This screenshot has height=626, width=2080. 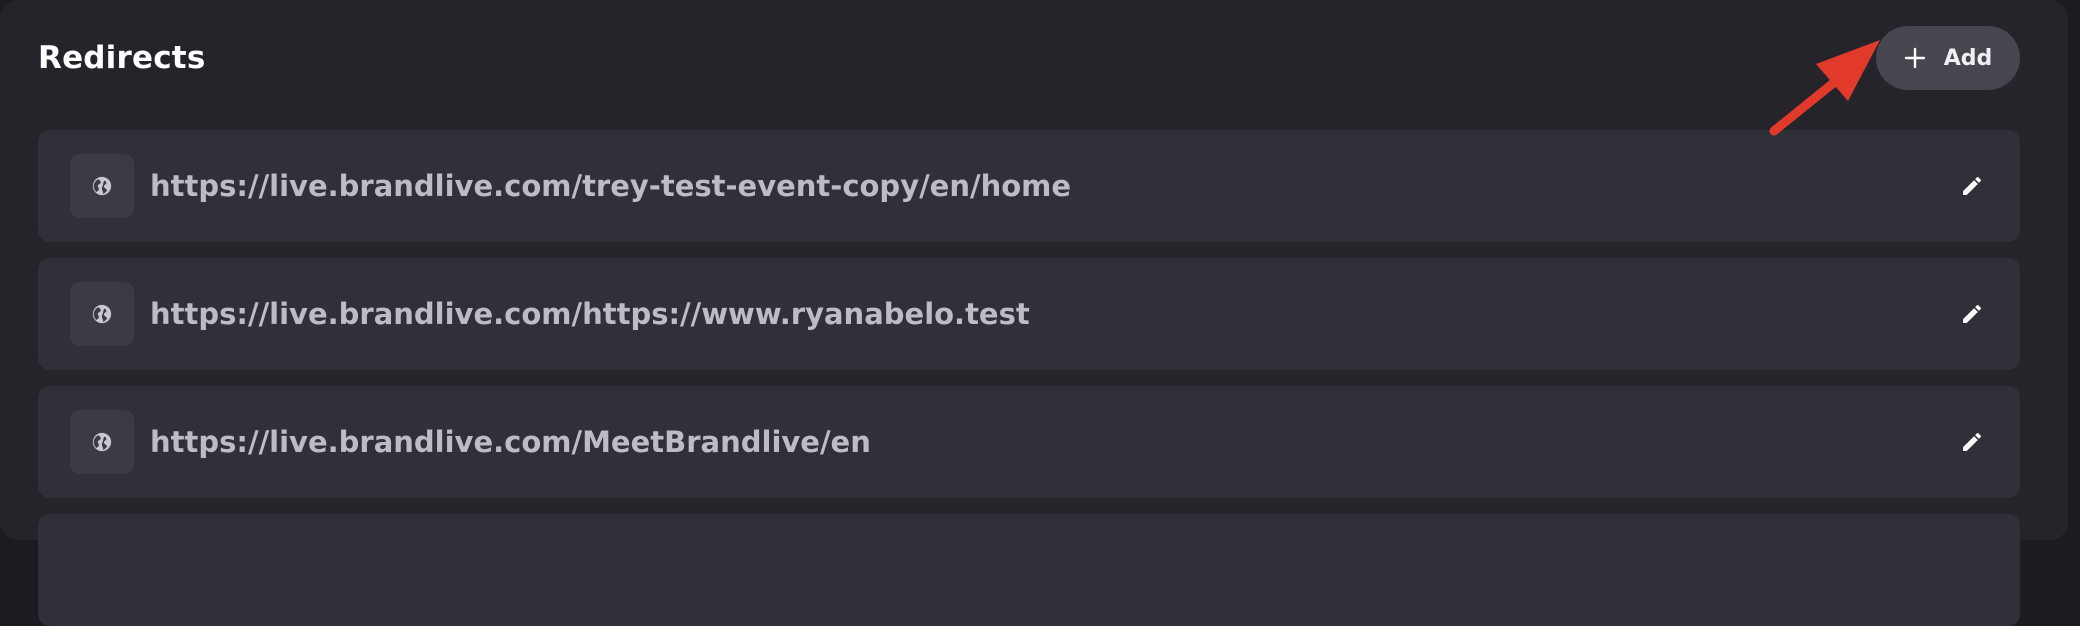 What do you see at coordinates (122, 58) in the screenshot?
I see `section-title: Redirects` at bounding box center [122, 58].